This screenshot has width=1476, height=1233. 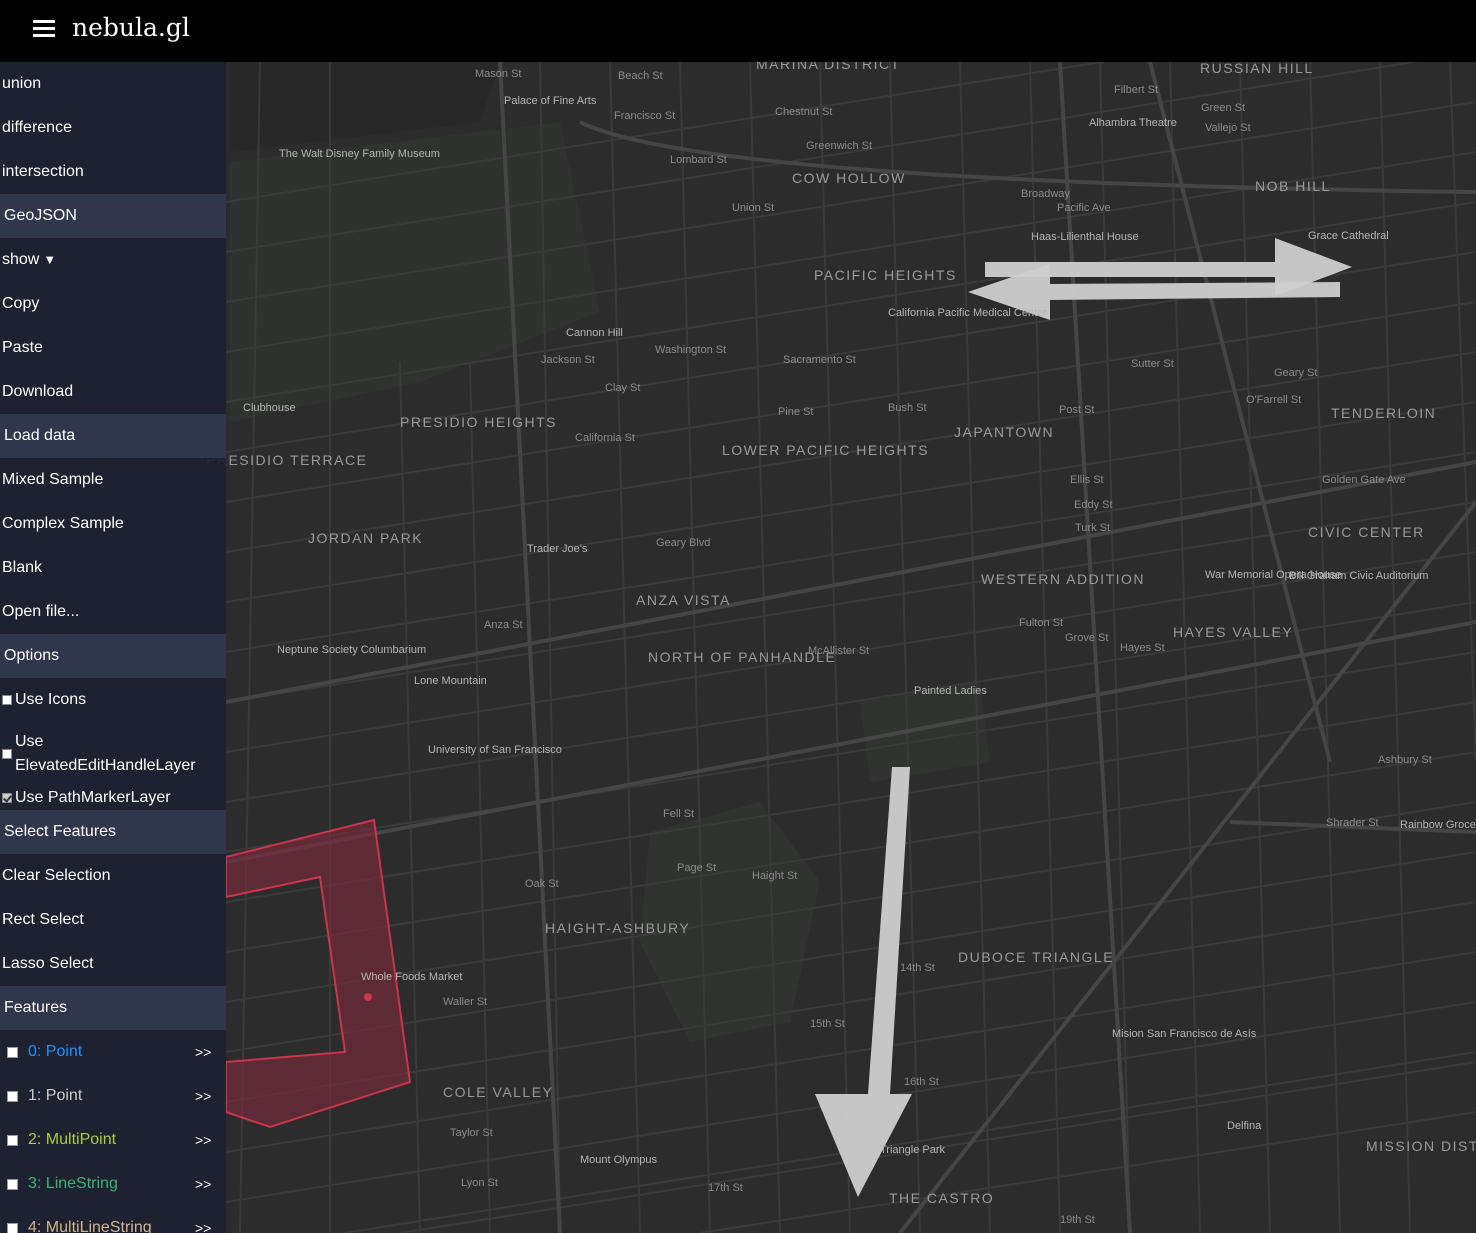 I want to click on map-label-street: Taylor St, so click(x=471, y=1133).